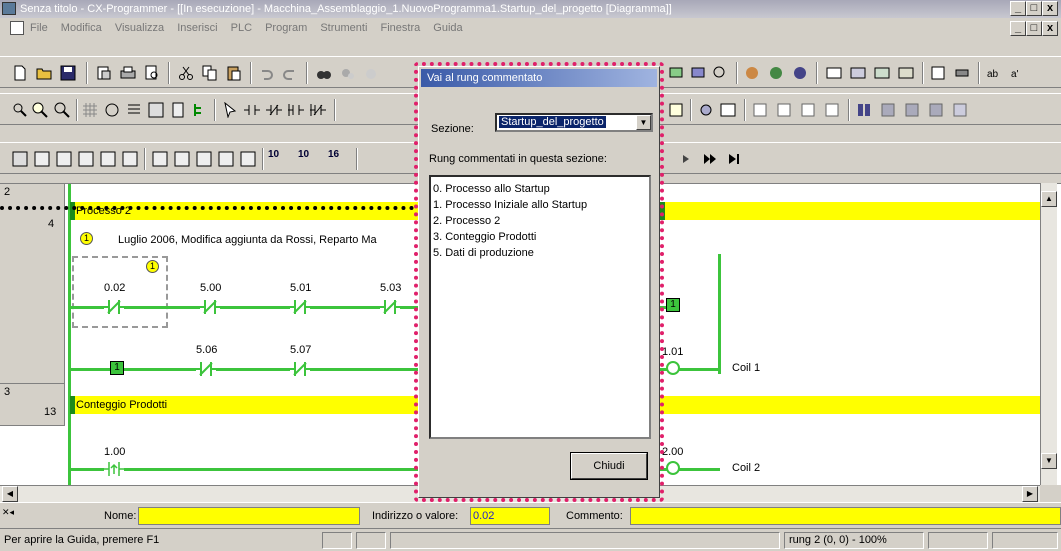 This screenshot has width=1061, height=551. I want to click on print-icon, so click(128, 73).